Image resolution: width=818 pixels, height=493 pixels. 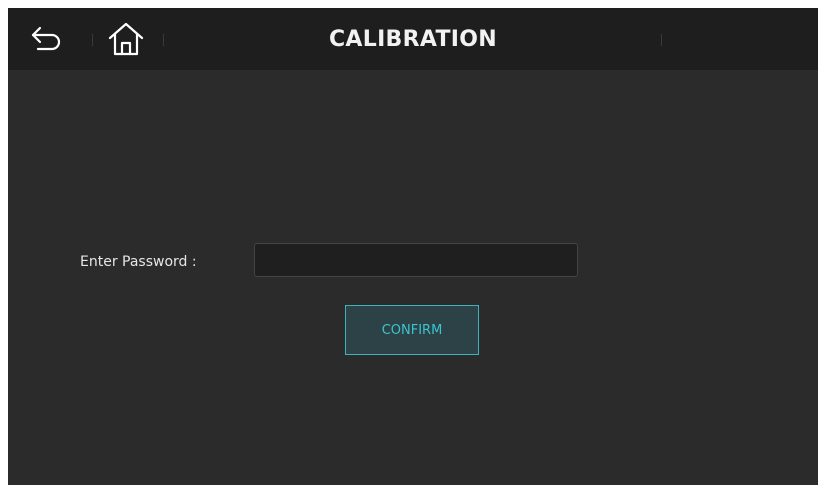 What do you see at coordinates (413, 39) in the screenshot?
I see `top-bar: CALIBRATION` at bounding box center [413, 39].